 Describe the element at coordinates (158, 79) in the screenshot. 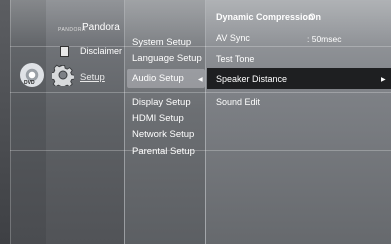

I see `menu-item-audio-setup: Audio Setup` at that location.